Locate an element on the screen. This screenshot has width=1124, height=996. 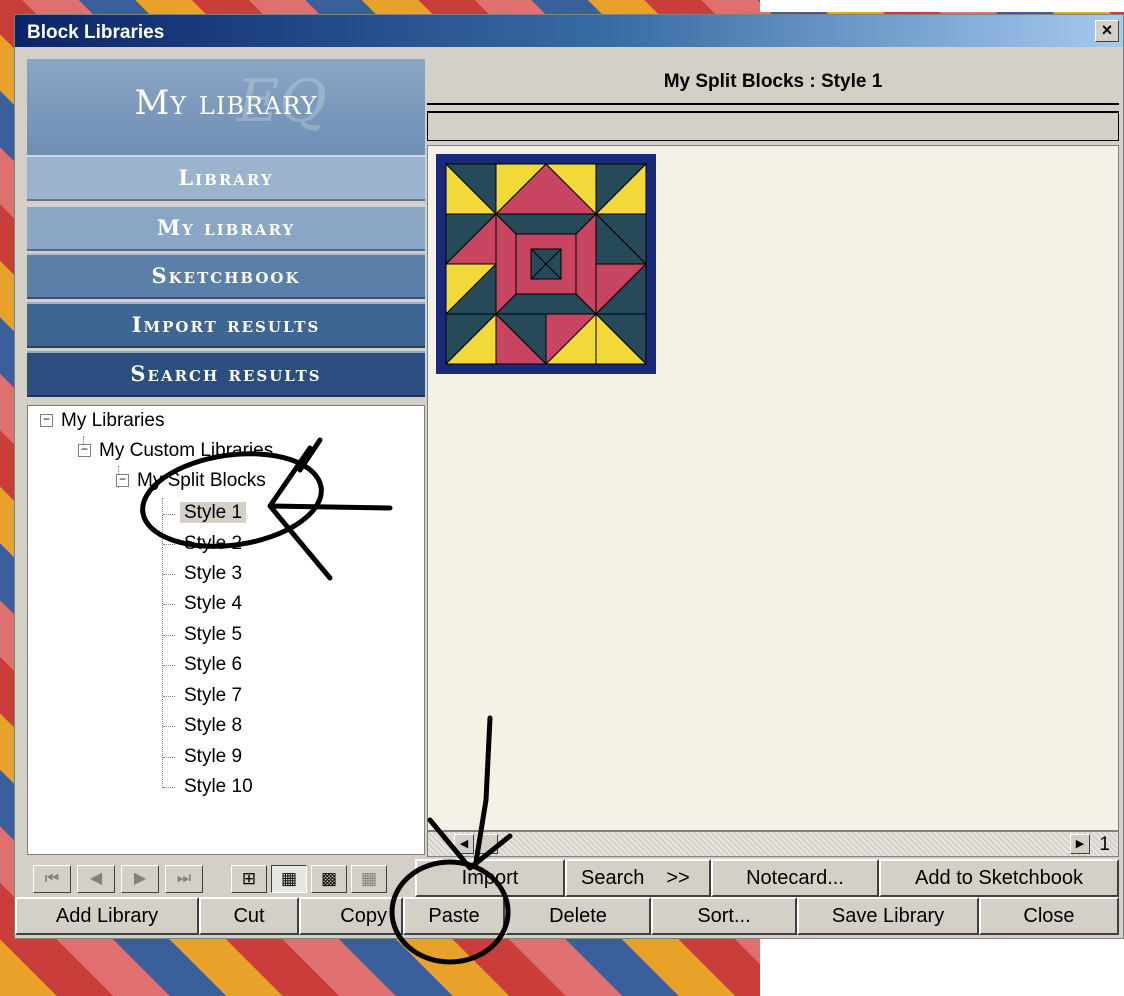
close-window-button: × is located at coordinates (1107, 31).